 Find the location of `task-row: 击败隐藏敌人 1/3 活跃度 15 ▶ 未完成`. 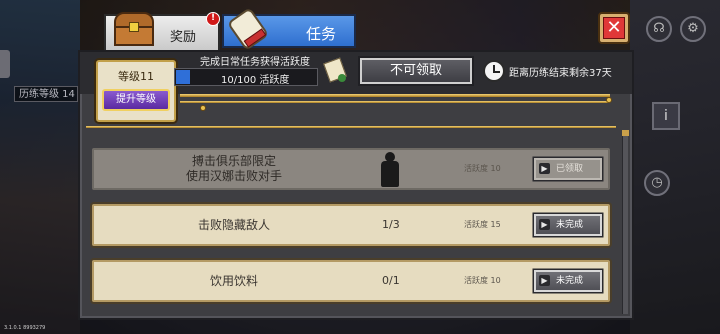

task-row: 击败隐藏敌人 1/3 活跃度 15 ▶ 未完成 is located at coordinates (351, 225).